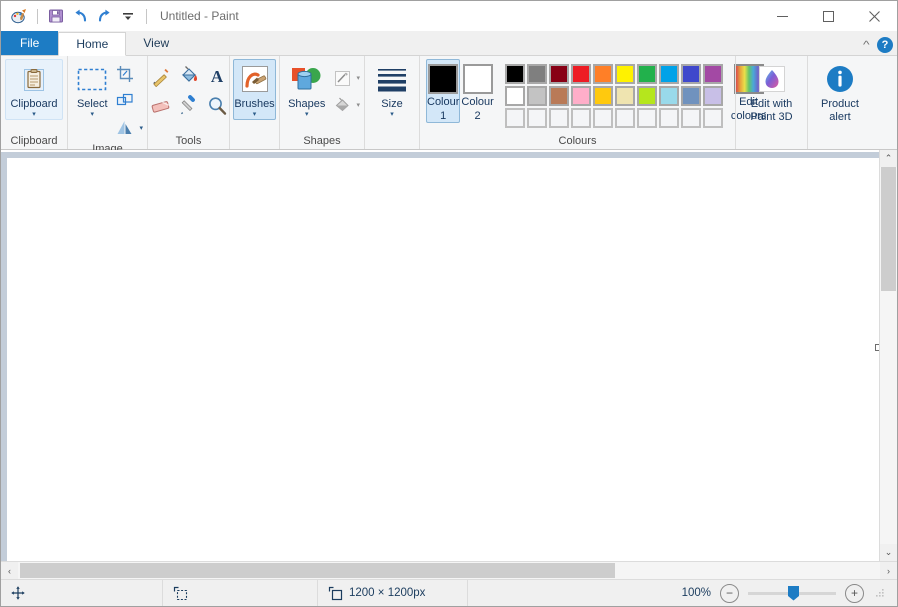  Describe the element at coordinates (828, 16) in the screenshot. I see `maximize-button` at that location.